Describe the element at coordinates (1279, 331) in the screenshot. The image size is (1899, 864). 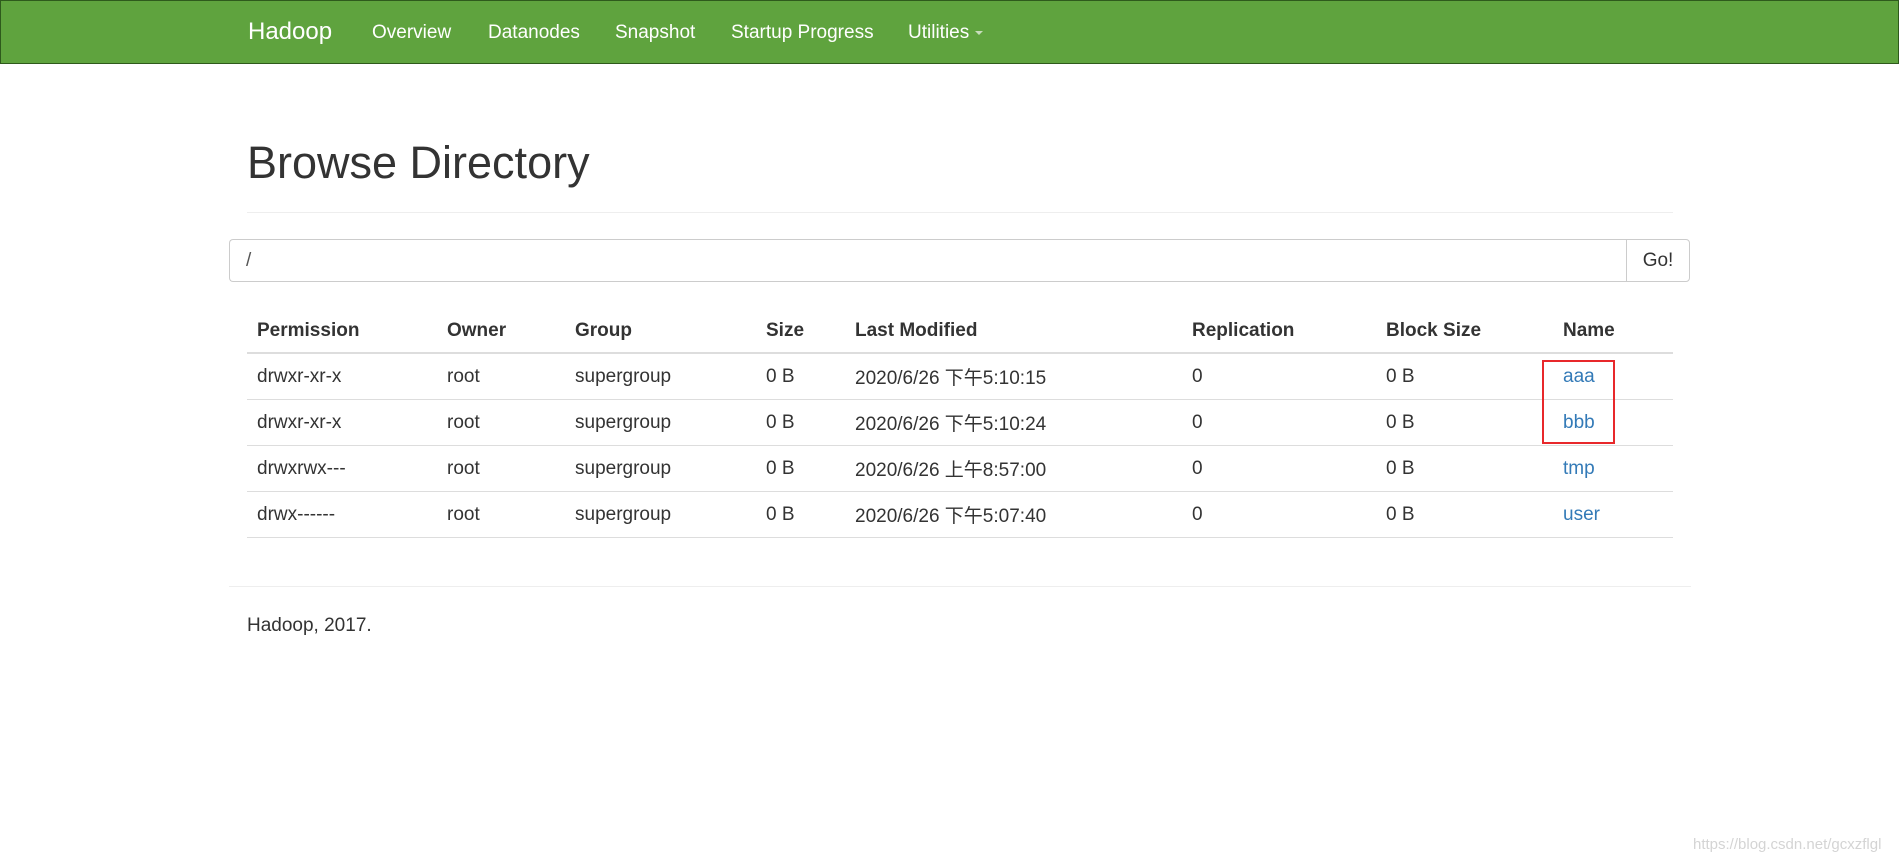
I see `column-header-replication: Replication` at that location.